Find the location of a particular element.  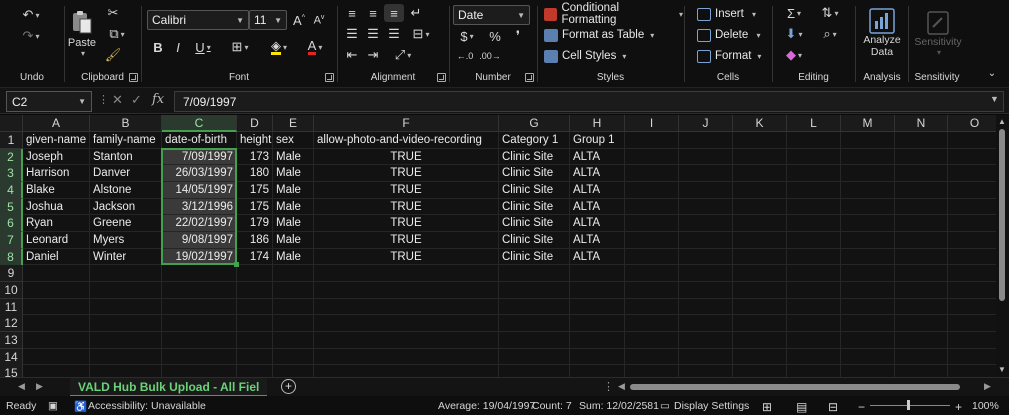

scroll-up-icon: ▲ is located at coordinates (1002, 121).